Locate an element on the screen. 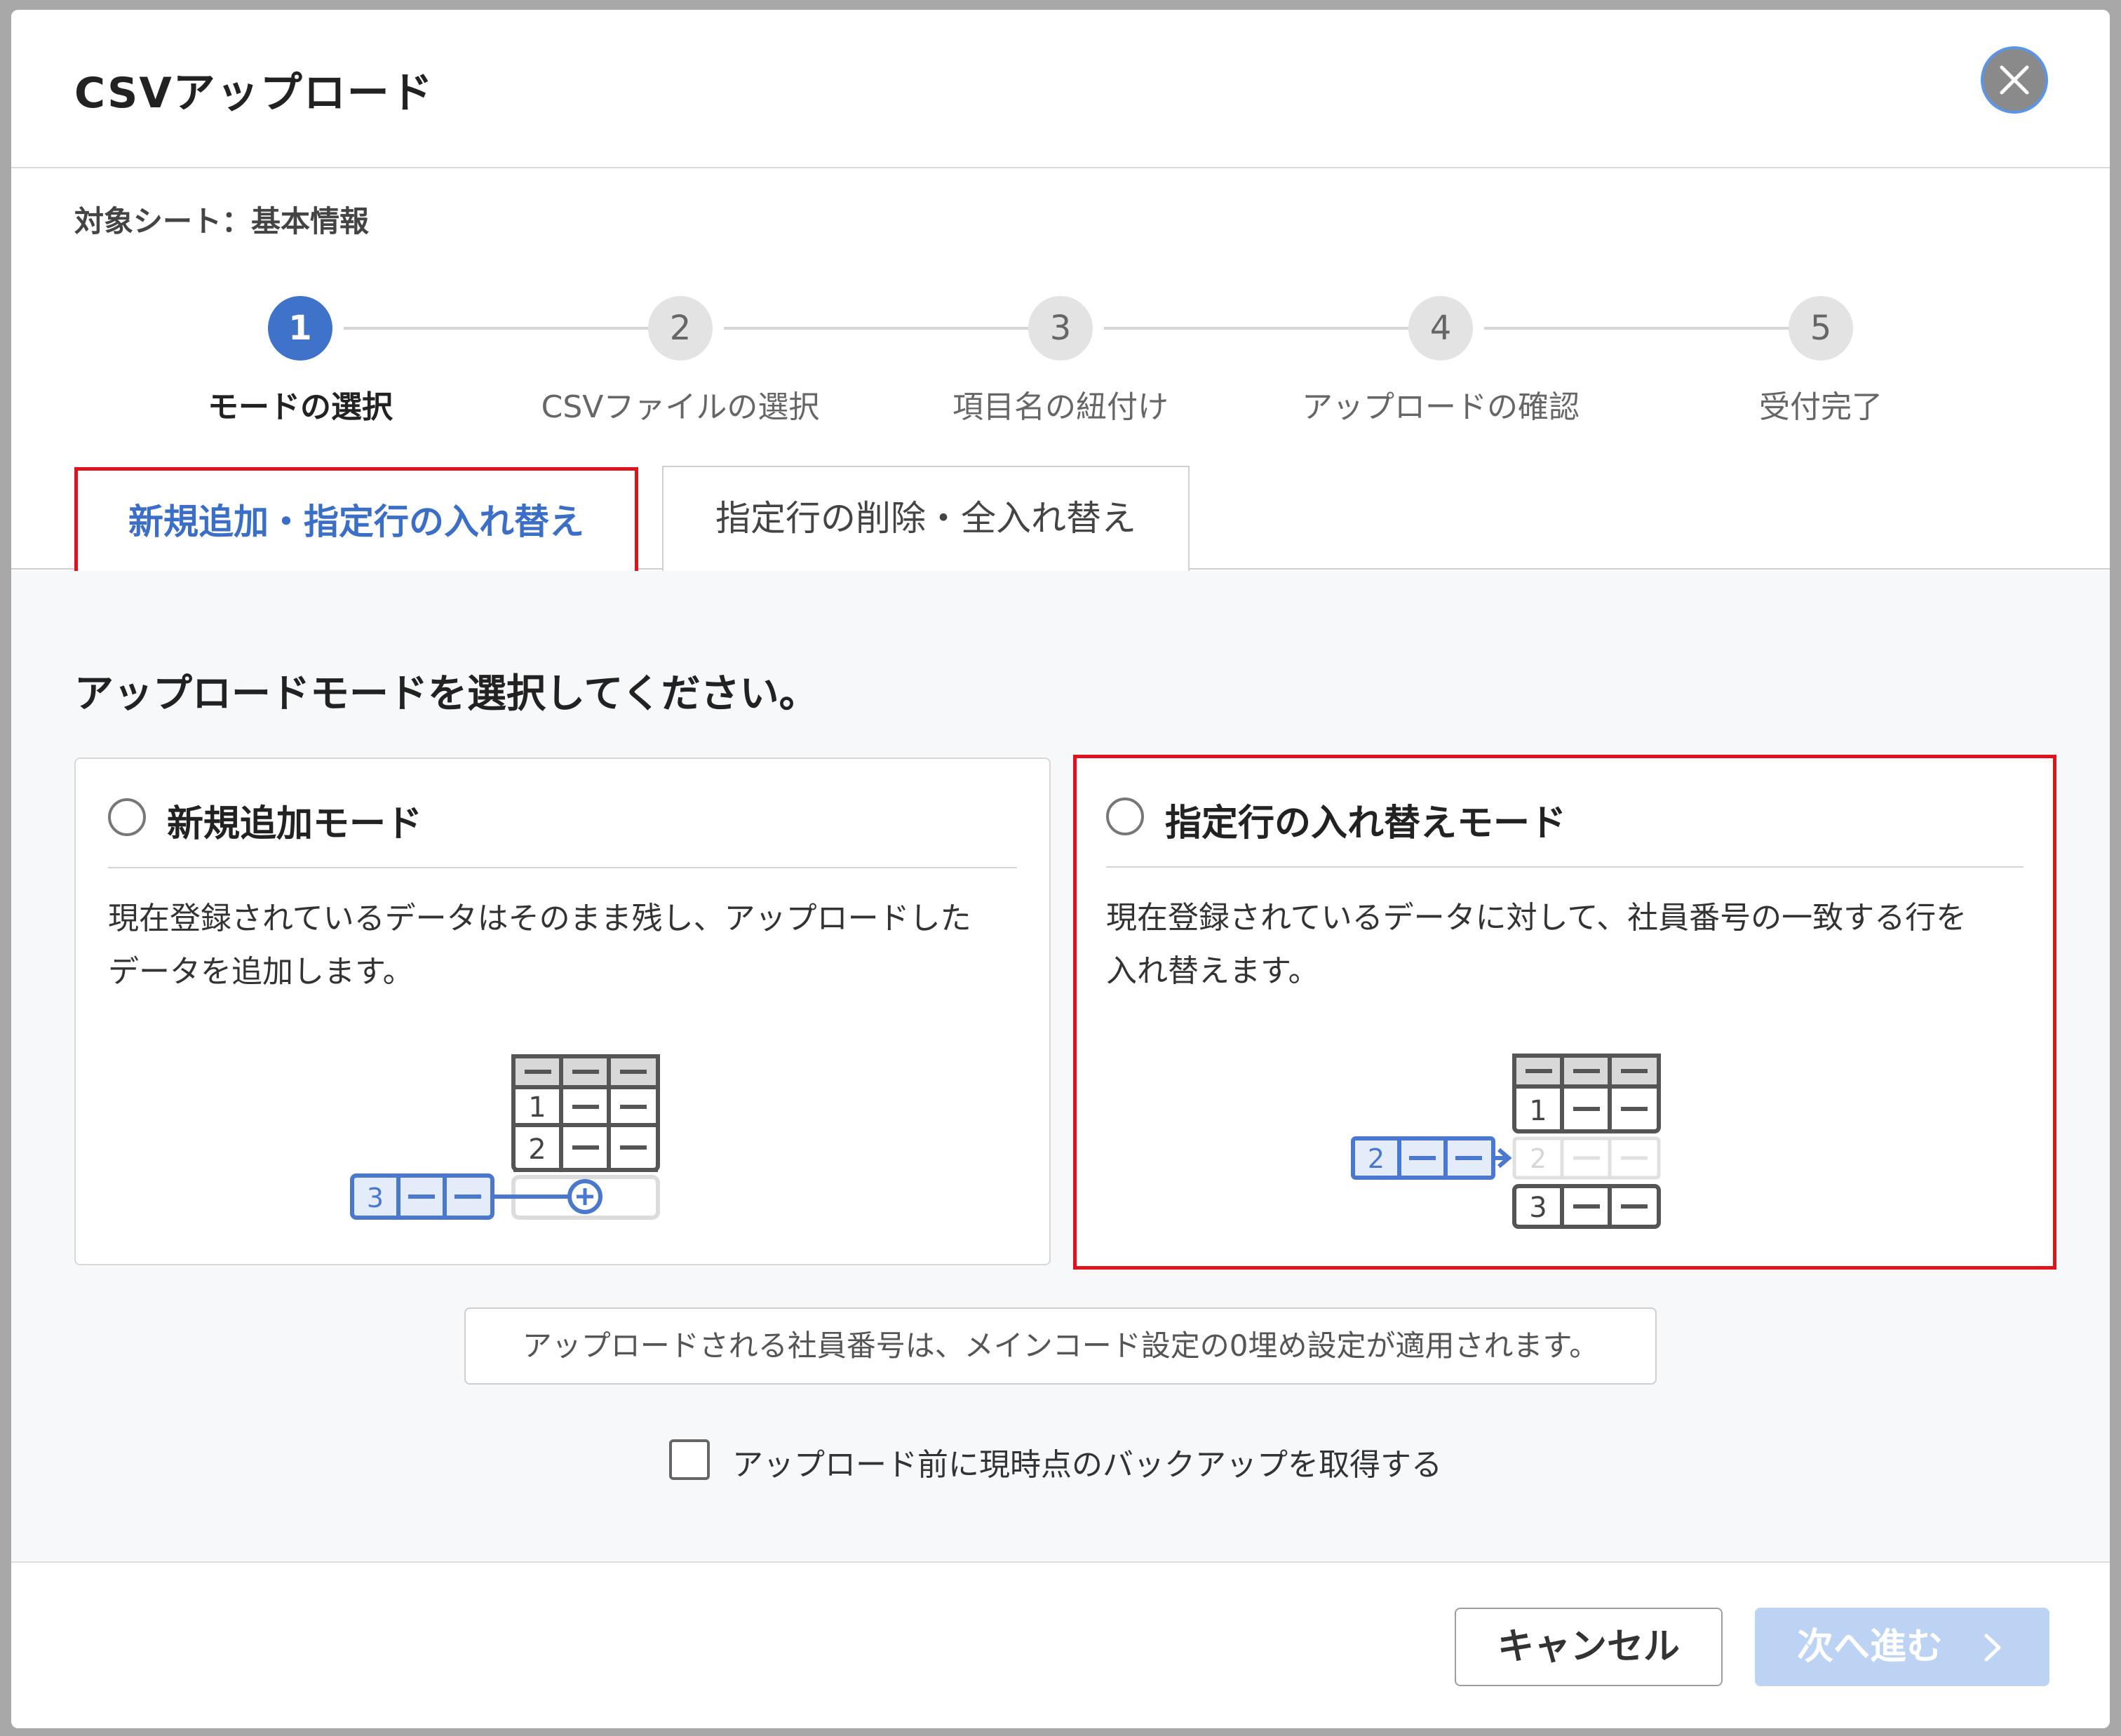 The image size is (2121, 1736). add-illus-new-row: 3 is located at coordinates (375, 1198).